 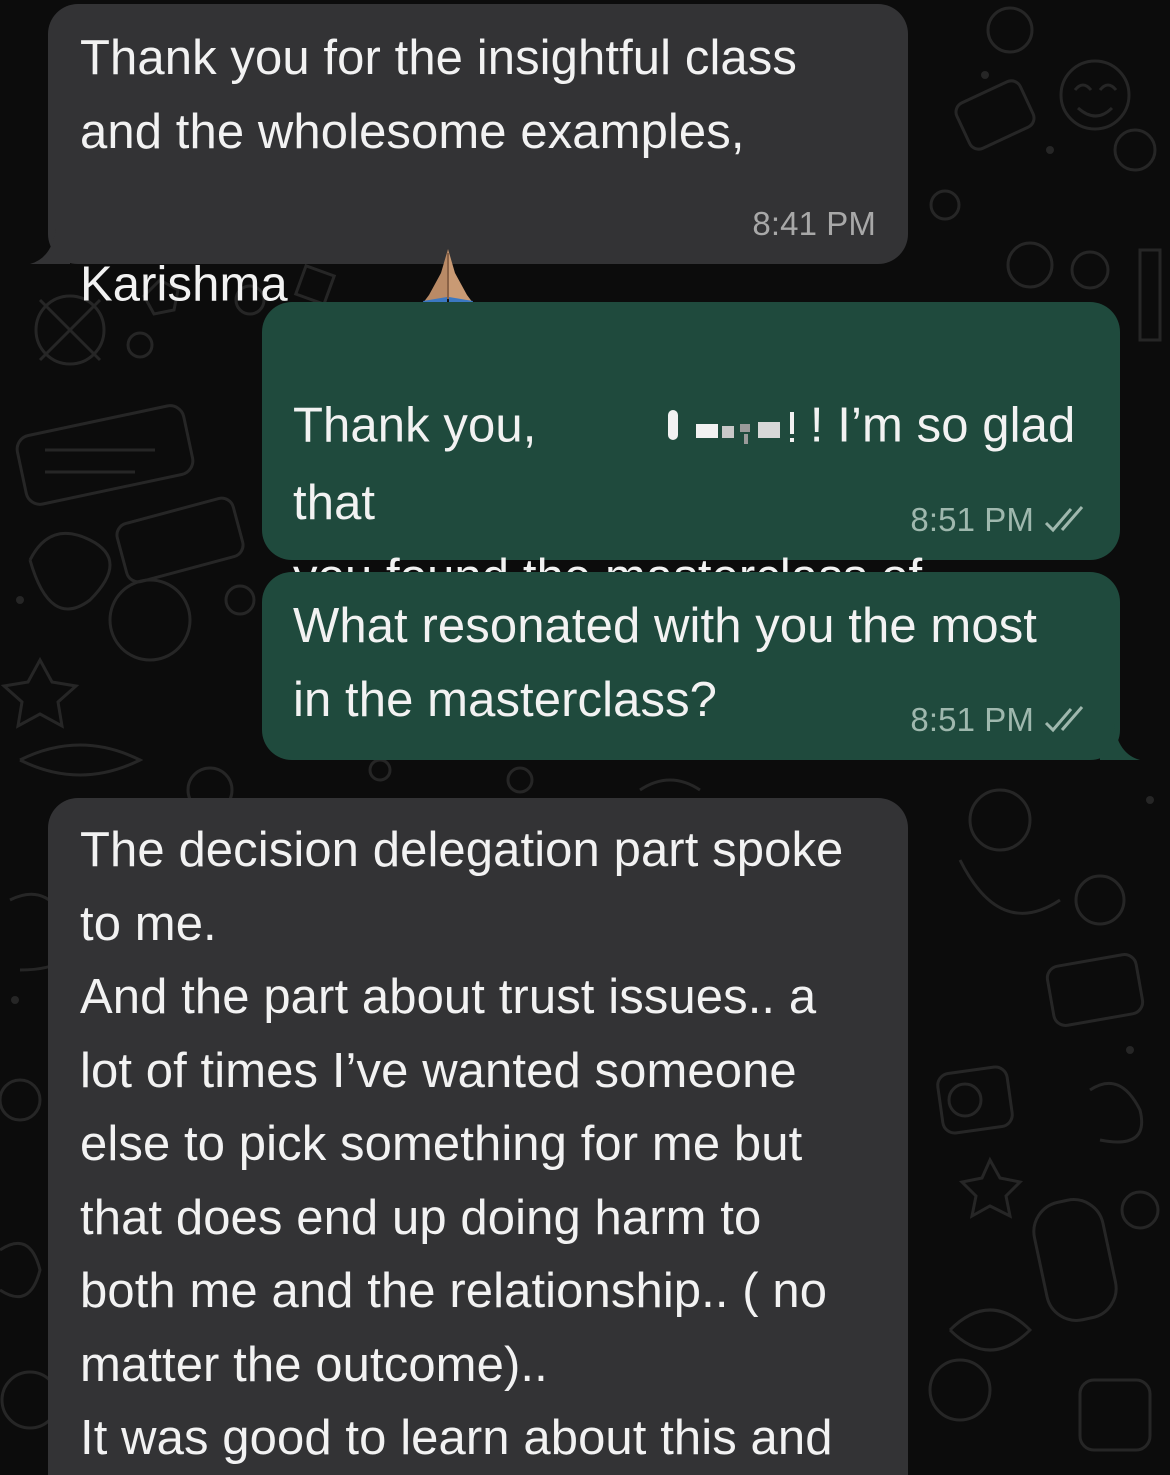 I want to click on redaction-mark, so click(x=680, y=393).